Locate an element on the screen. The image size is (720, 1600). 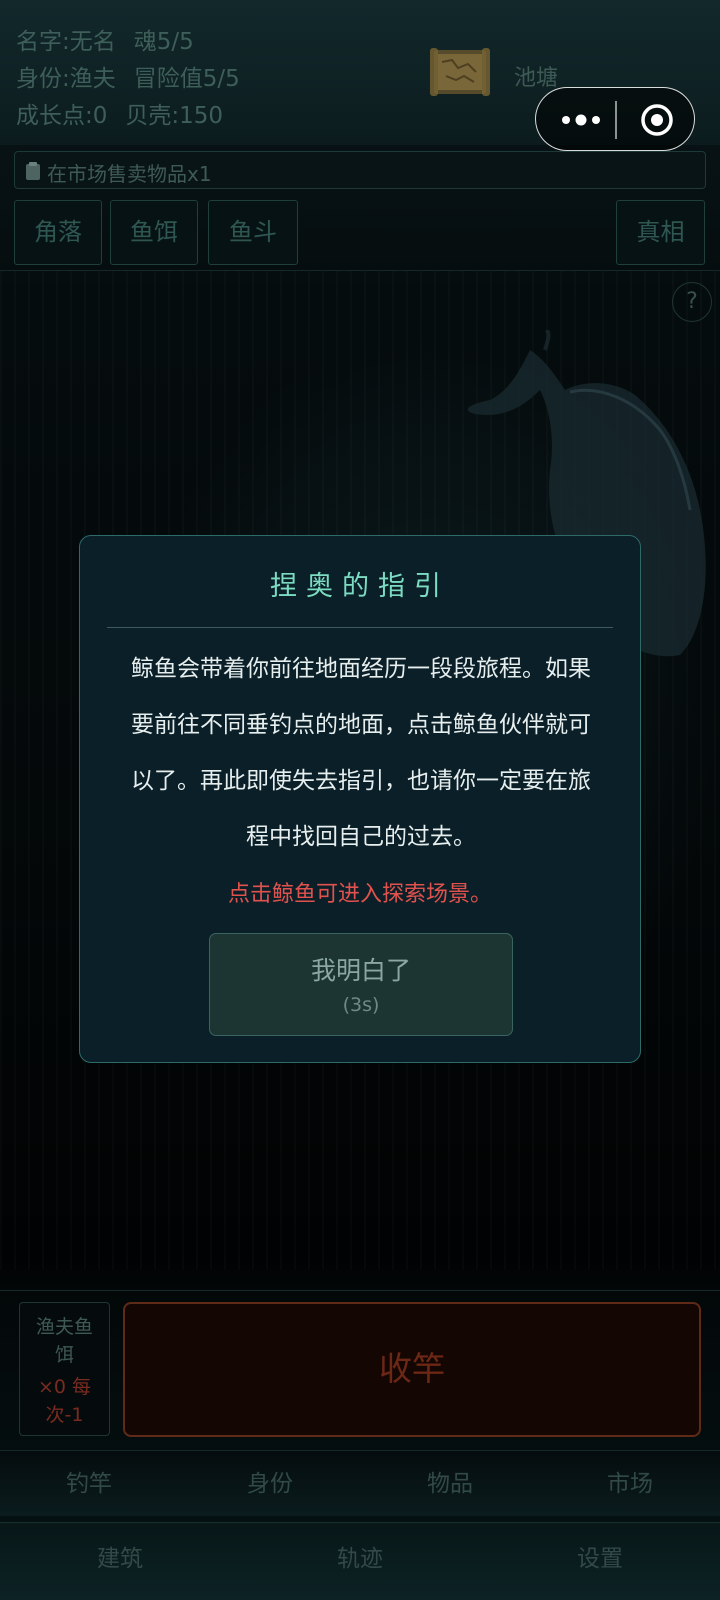
countdown-label: (3s) is located at coordinates (361, 1005).